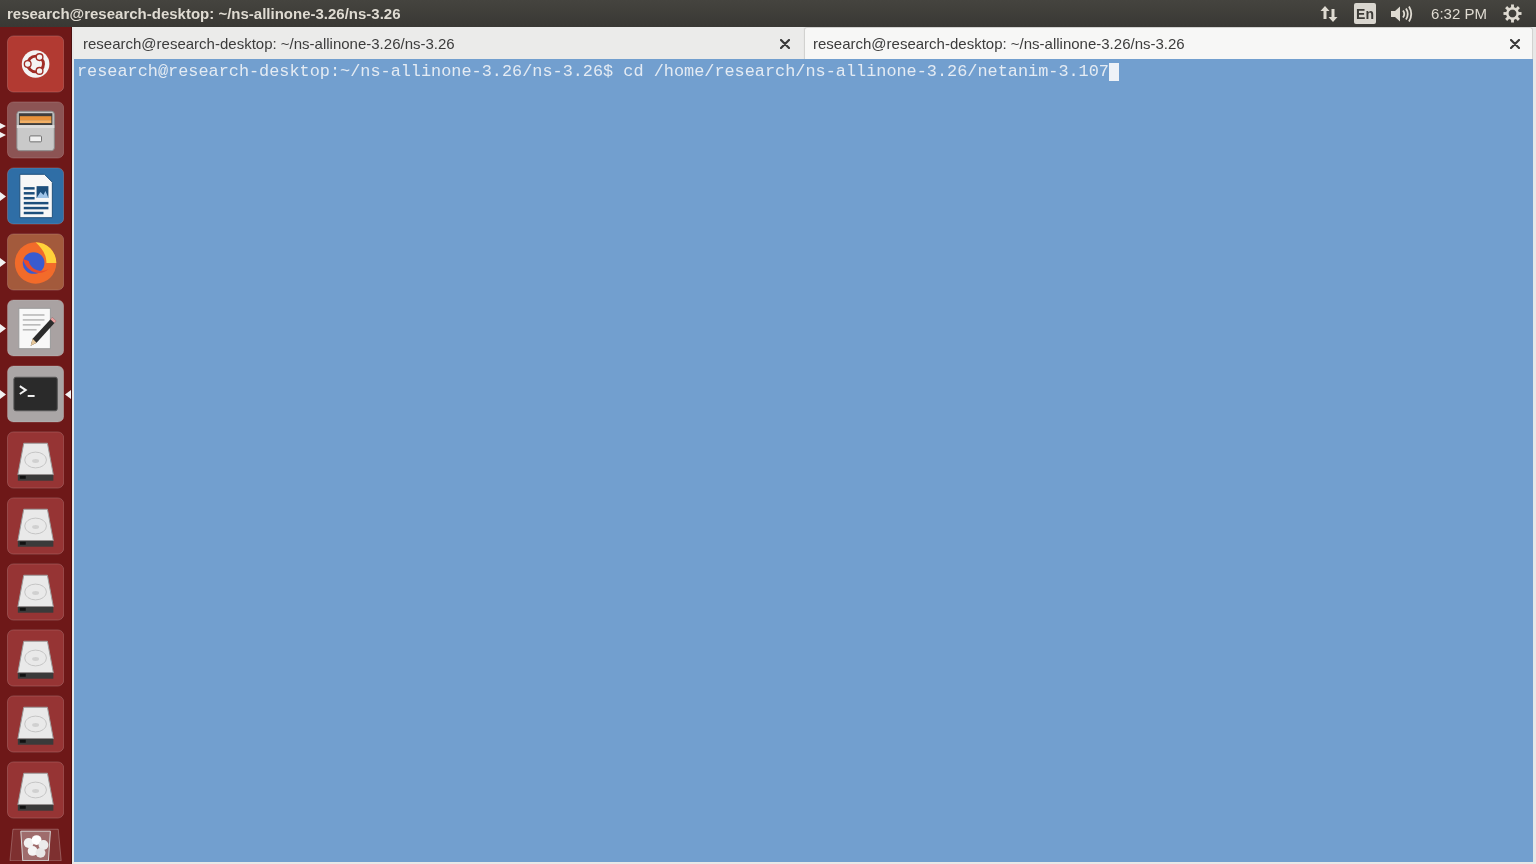 This screenshot has height=864, width=1536. Describe the element at coordinates (35, 394) in the screenshot. I see `terminal-icon` at that location.